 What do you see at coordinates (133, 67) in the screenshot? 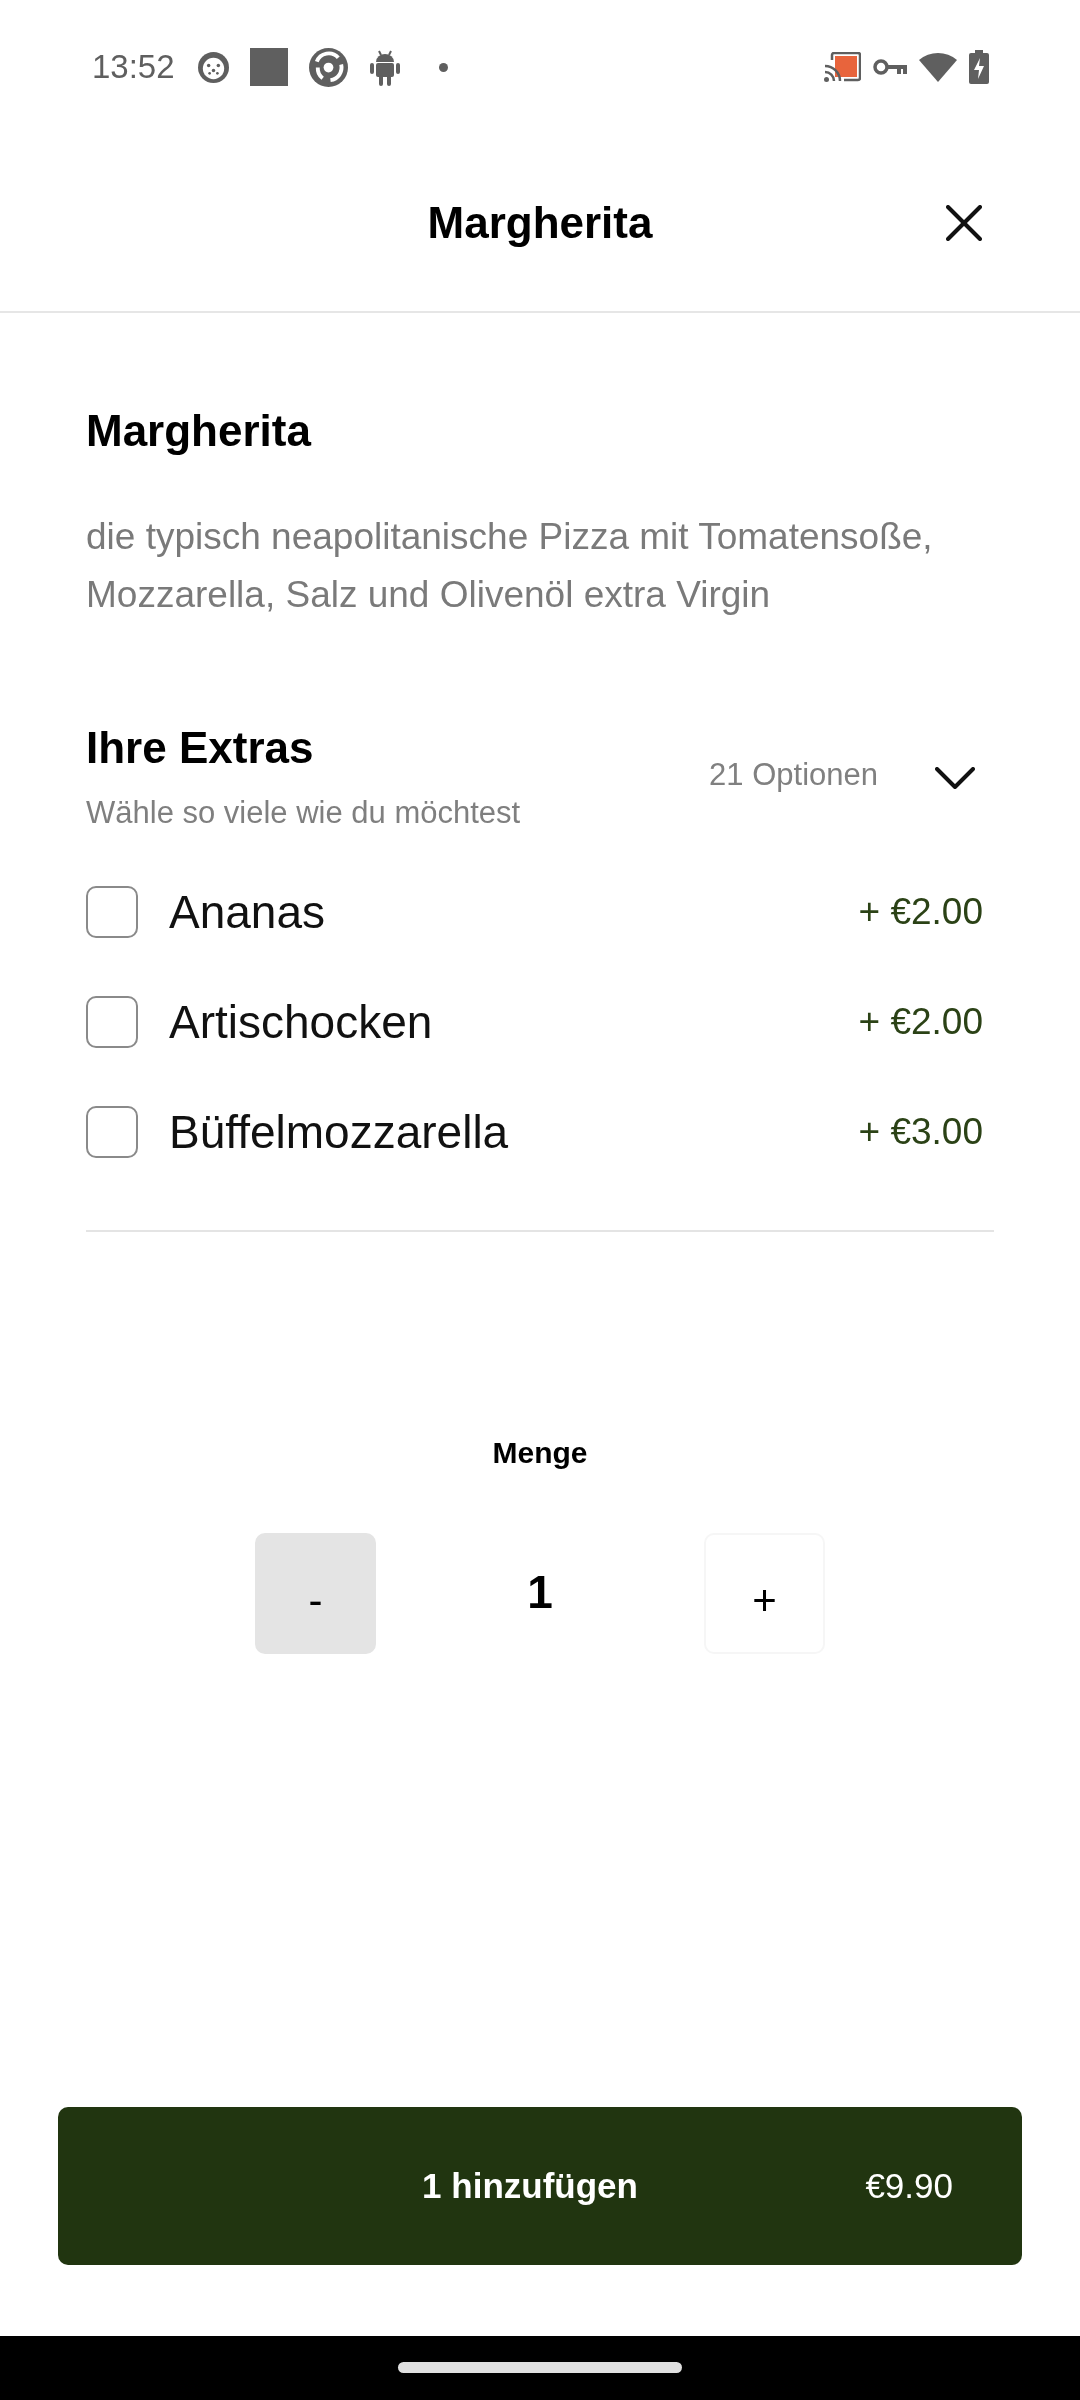
I see `status-time: 13:52` at bounding box center [133, 67].